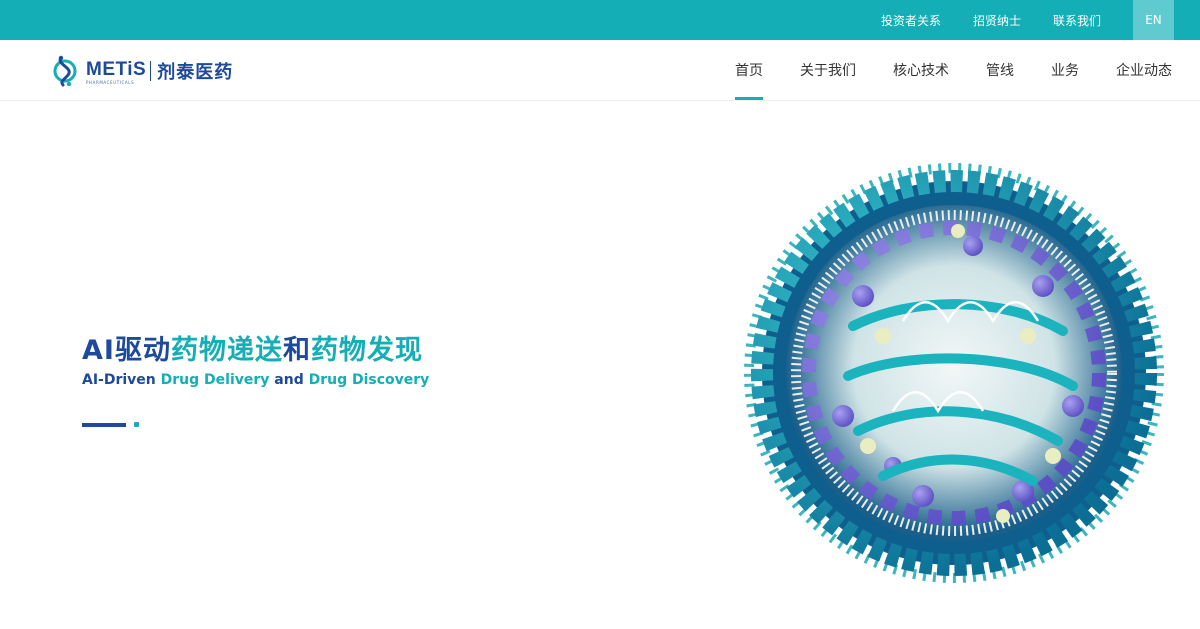 The width and height of the screenshot is (1200, 629). I want to click on nav-item-pipeline: 管线, so click(1000, 70).